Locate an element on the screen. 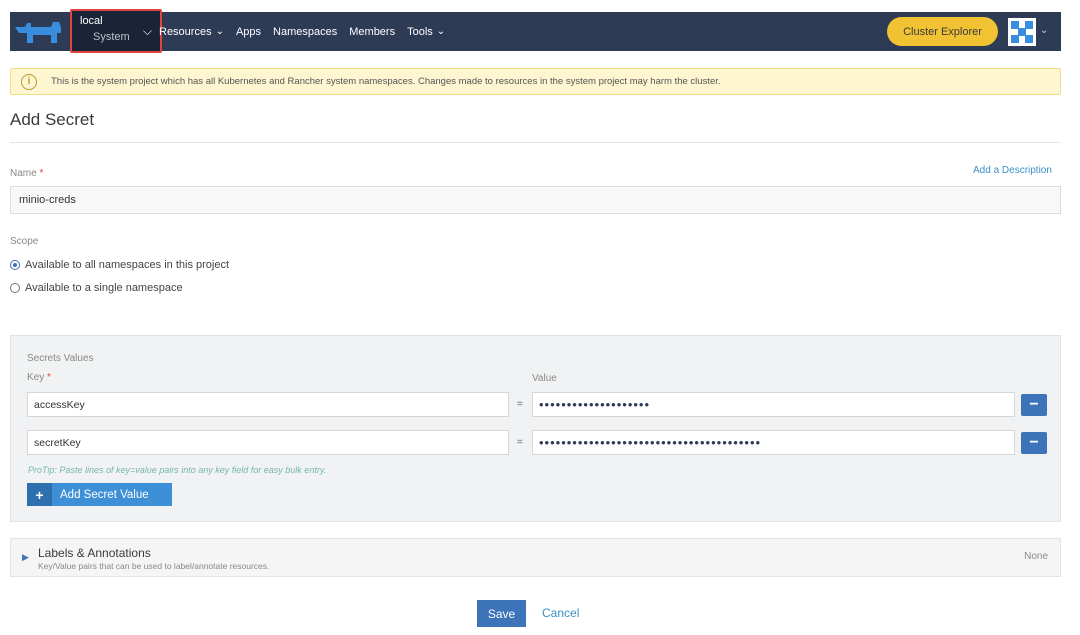  radio-unselected is located at coordinates (15, 288).